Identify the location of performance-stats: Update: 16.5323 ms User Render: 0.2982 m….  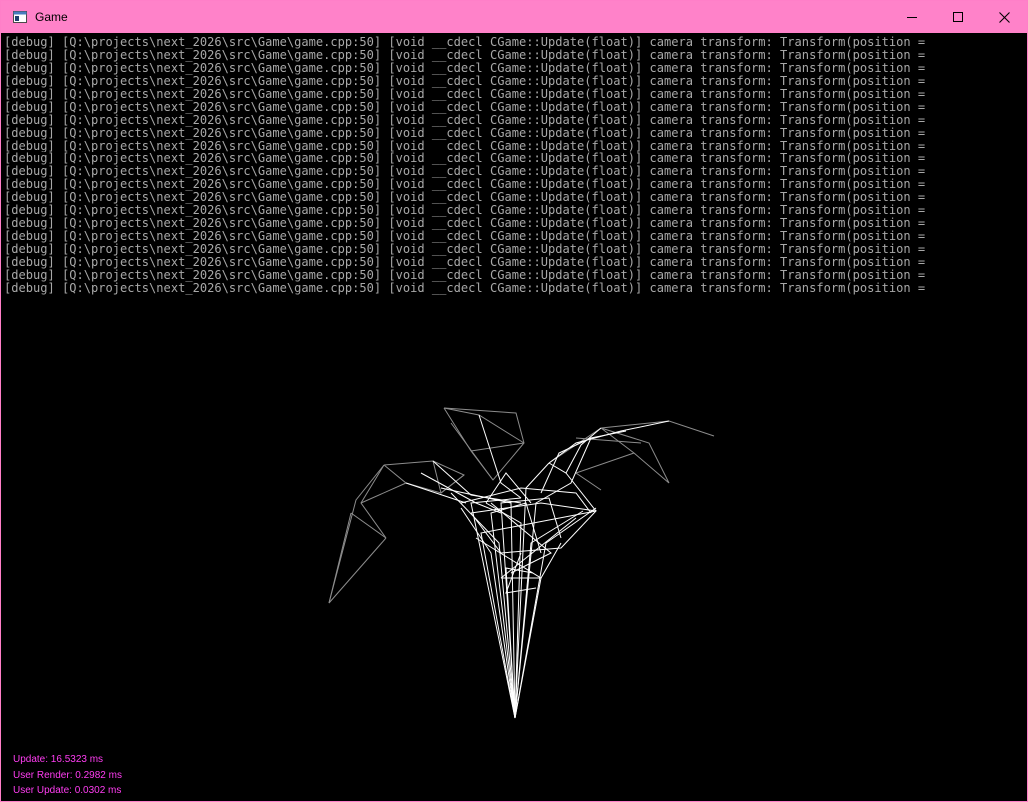
(67, 775).